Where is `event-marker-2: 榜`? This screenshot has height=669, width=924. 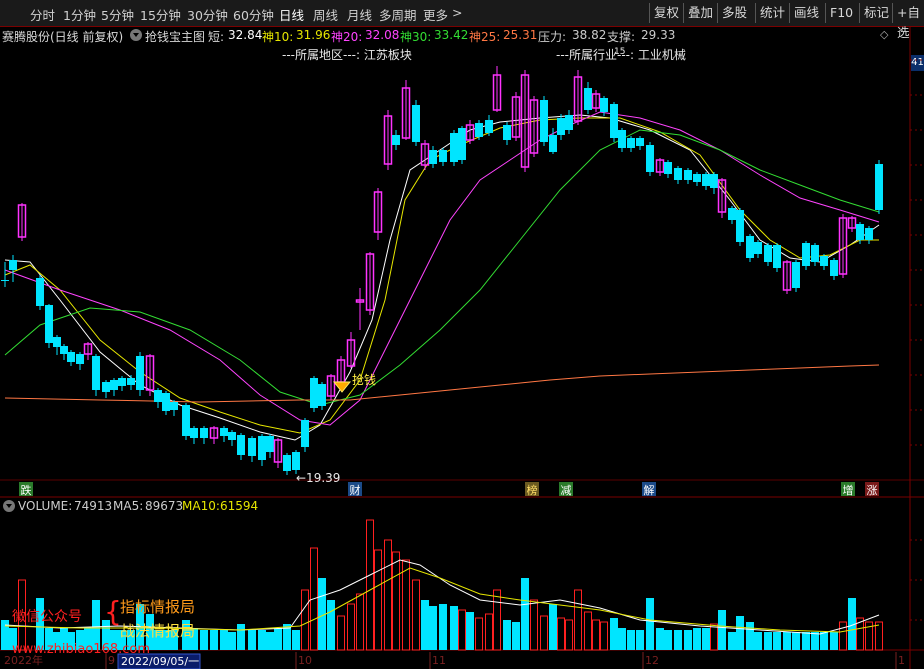
event-marker-2: 榜 is located at coordinates (532, 489).